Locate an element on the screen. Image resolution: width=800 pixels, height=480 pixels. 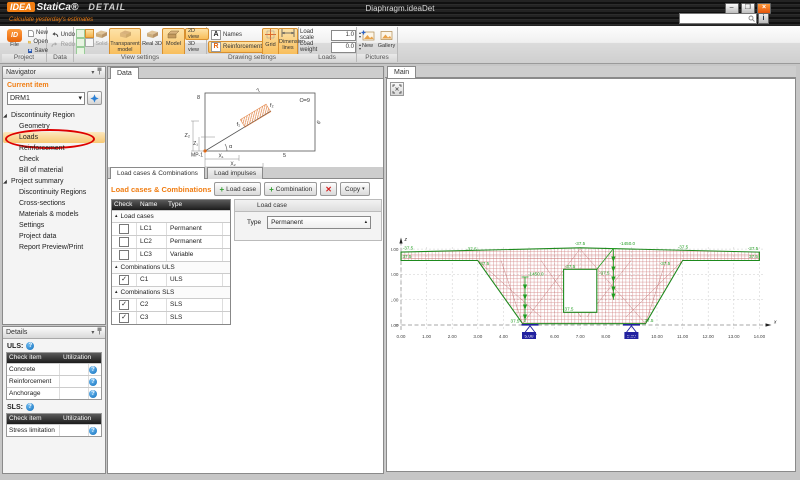
col-name: Name is located at coordinates (149, 204).